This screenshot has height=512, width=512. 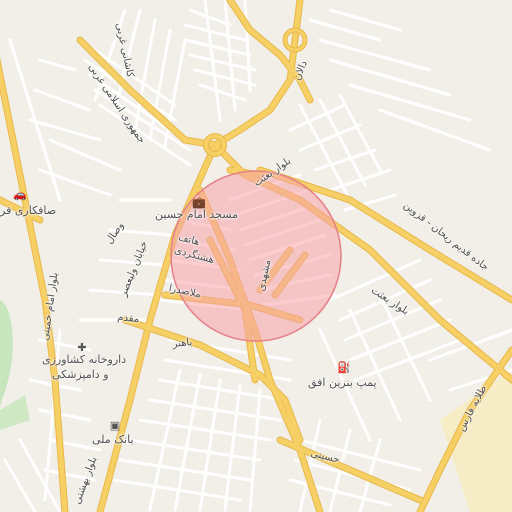 What do you see at coordinates (80, 374) in the screenshot?
I see `poi-label-darookhaneh-2: و دامپزشکی` at bounding box center [80, 374].